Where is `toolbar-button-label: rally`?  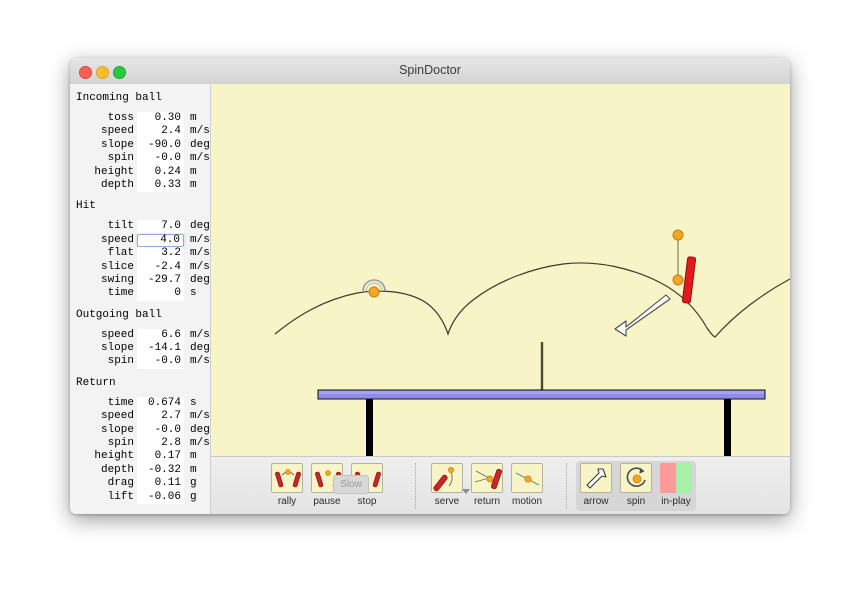 toolbar-button-label: rally is located at coordinates (287, 501).